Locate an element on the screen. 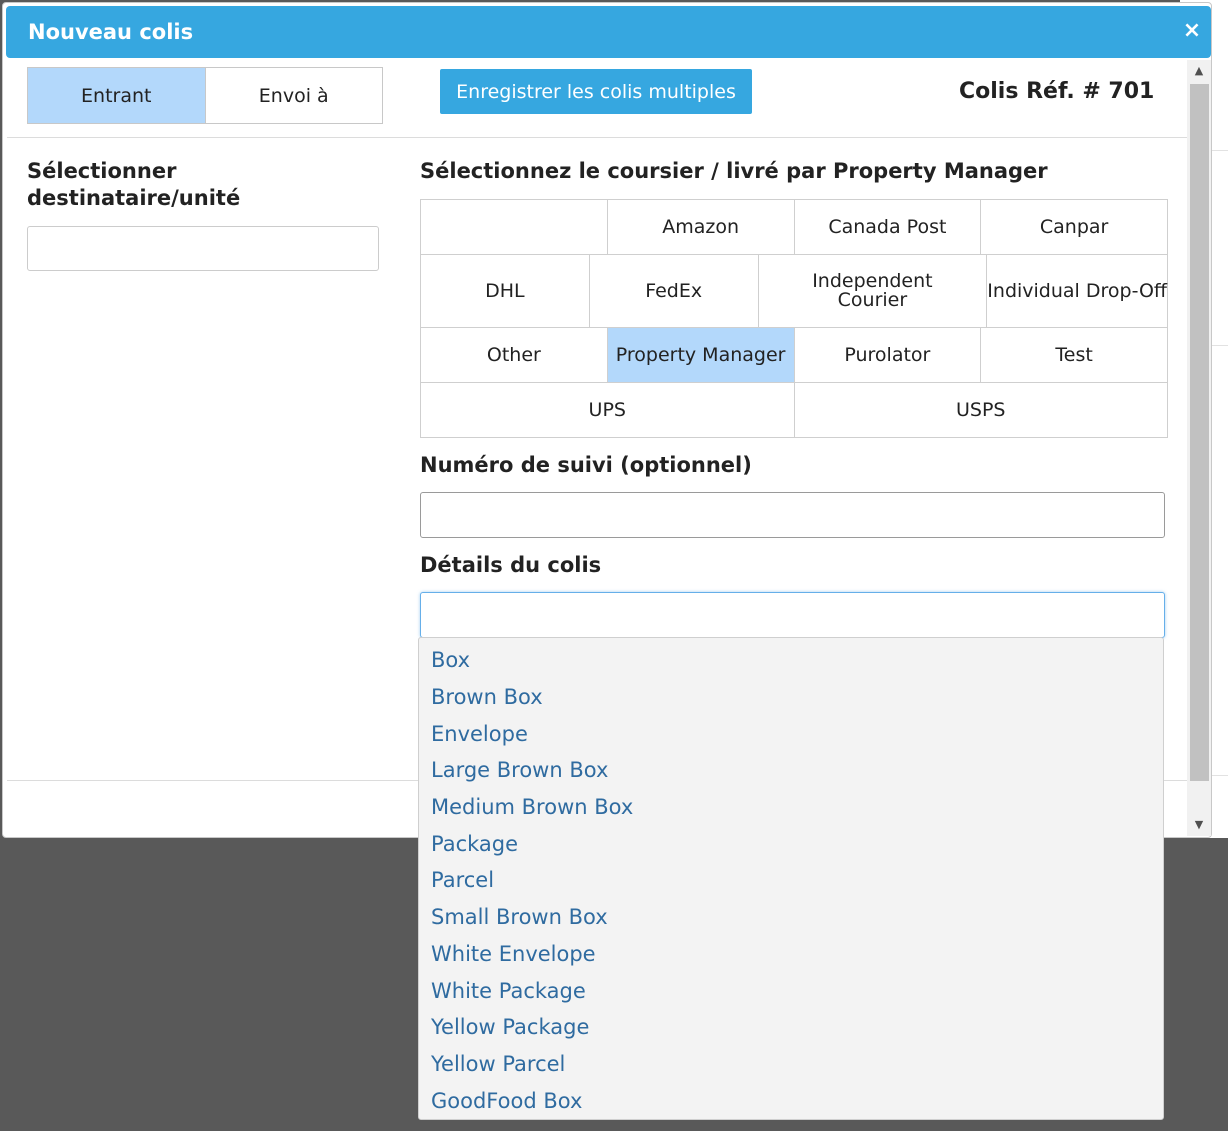 Image resolution: width=1228 pixels, height=1131 pixels. courier-row: Amazon Canada Post Canpar is located at coordinates (794, 227).